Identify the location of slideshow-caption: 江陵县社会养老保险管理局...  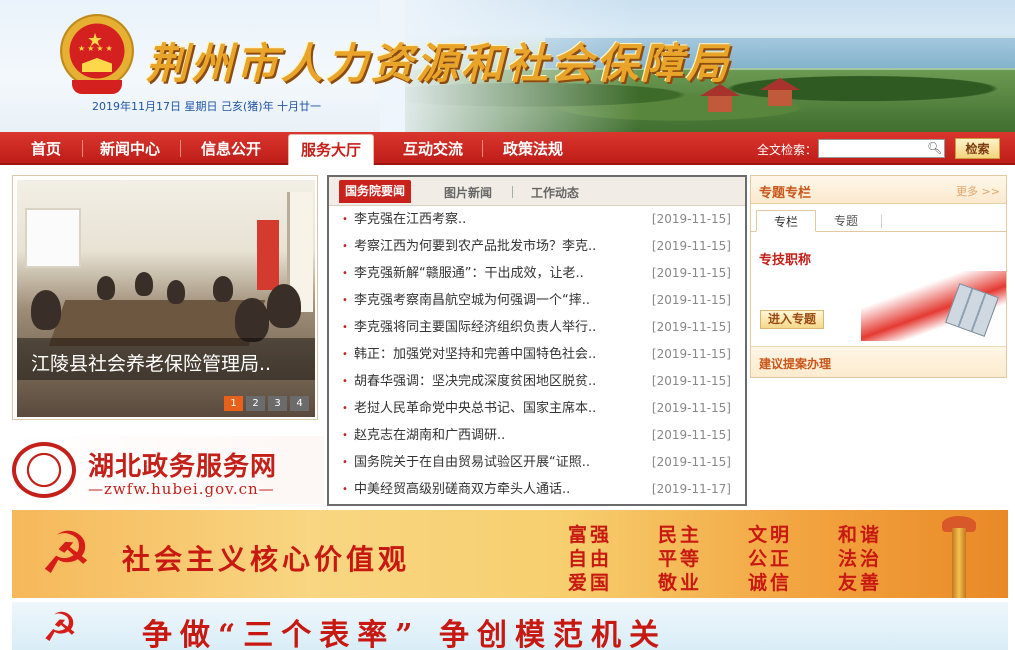
(151, 362).